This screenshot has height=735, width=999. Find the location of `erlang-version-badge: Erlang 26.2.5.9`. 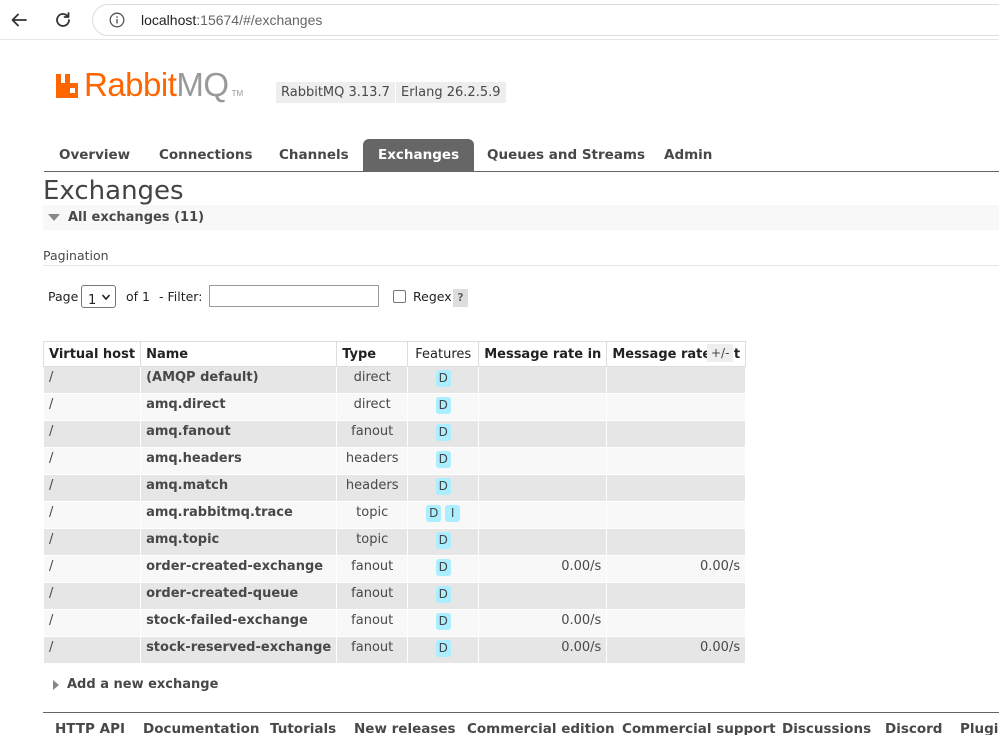

erlang-version-badge: Erlang 26.2.5.9 is located at coordinates (451, 92).